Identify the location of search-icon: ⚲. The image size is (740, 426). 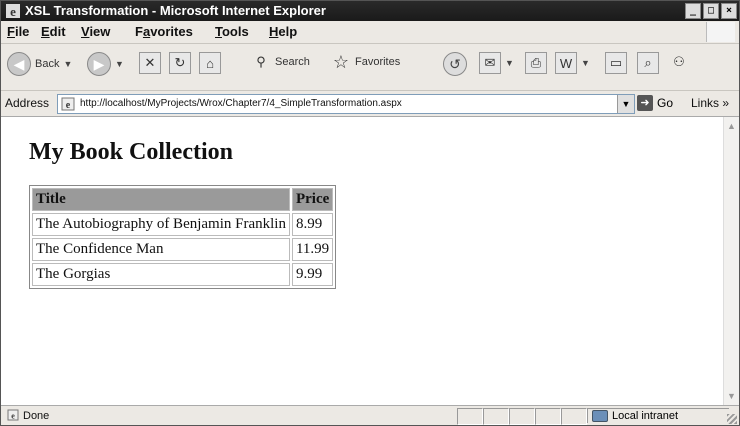
(261, 61).